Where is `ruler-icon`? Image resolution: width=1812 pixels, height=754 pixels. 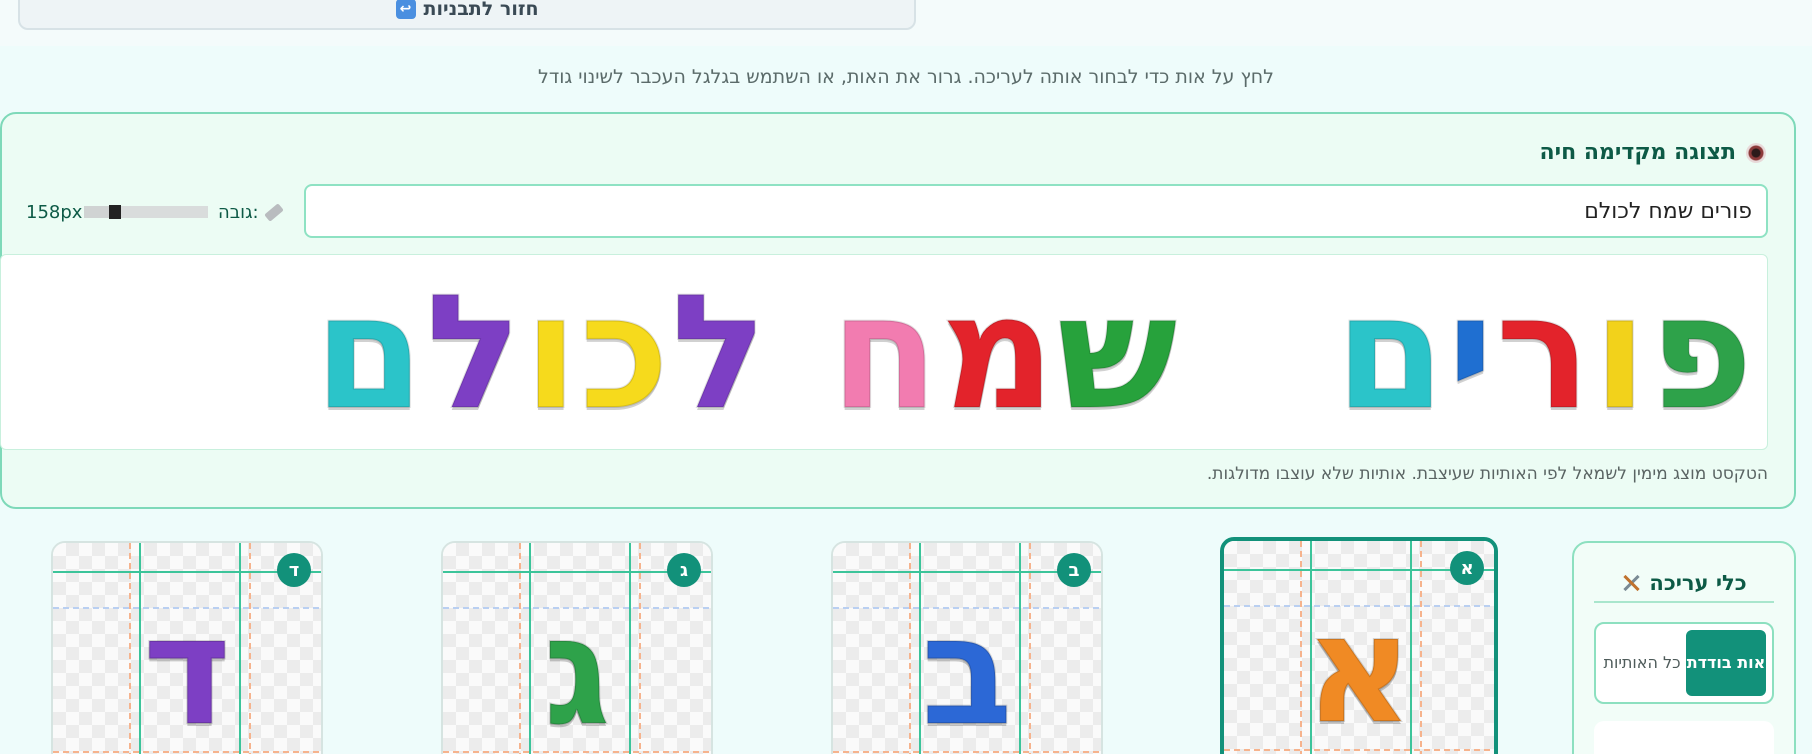
ruler-icon is located at coordinates (273, 212).